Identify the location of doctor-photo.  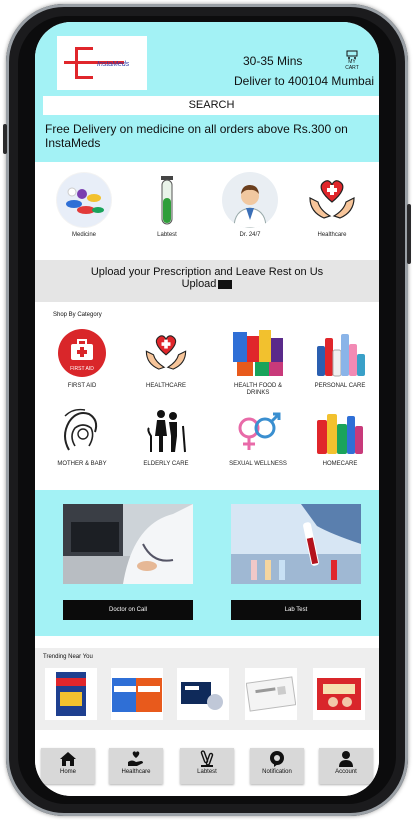
(128, 544).